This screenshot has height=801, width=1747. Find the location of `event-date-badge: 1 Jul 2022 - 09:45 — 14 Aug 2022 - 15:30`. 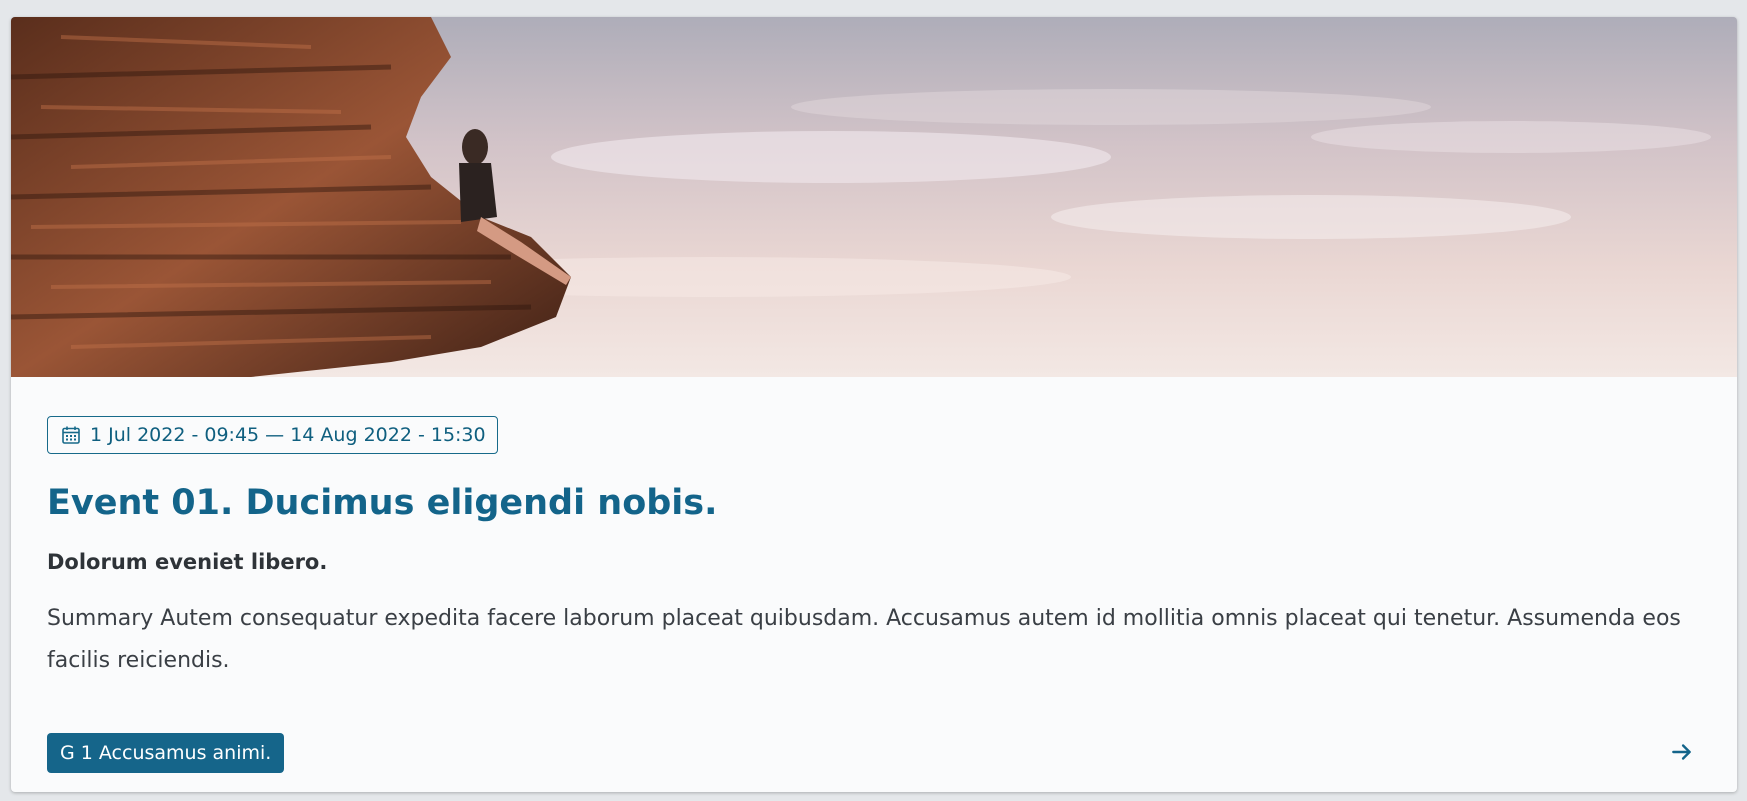

event-date-badge: 1 Jul 2022 - 09:45 — 14 Aug 2022 - 15:30 is located at coordinates (272, 435).